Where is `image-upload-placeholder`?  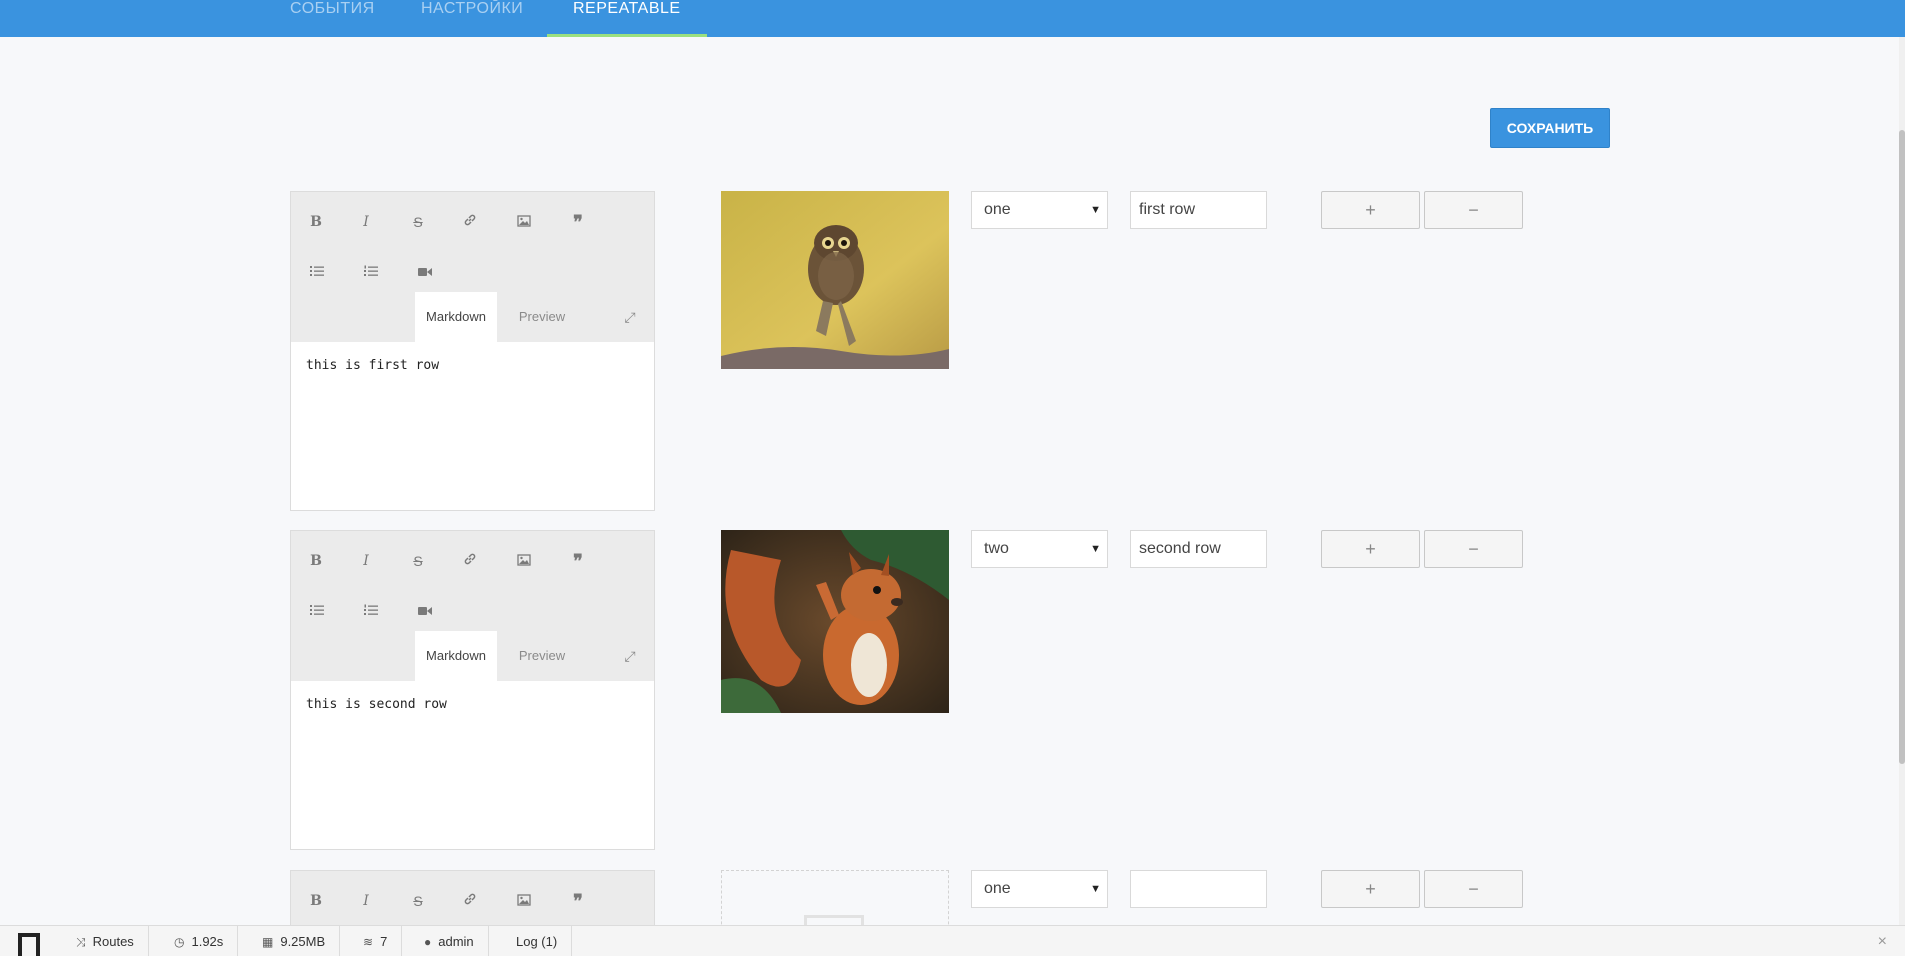 image-upload-placeholder is located at coordinates (835, 898).